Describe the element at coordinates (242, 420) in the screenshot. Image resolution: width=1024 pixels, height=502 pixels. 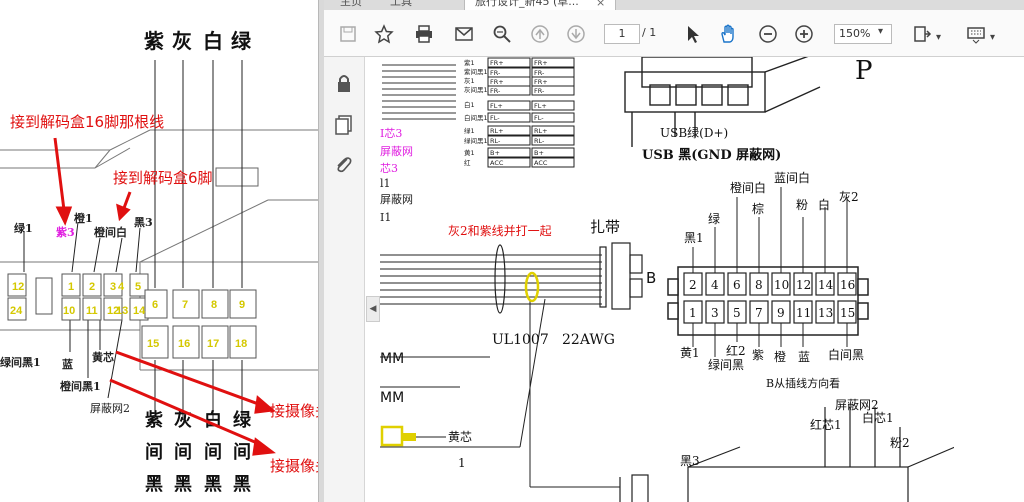
I see `svg-text: 绿` at that location.